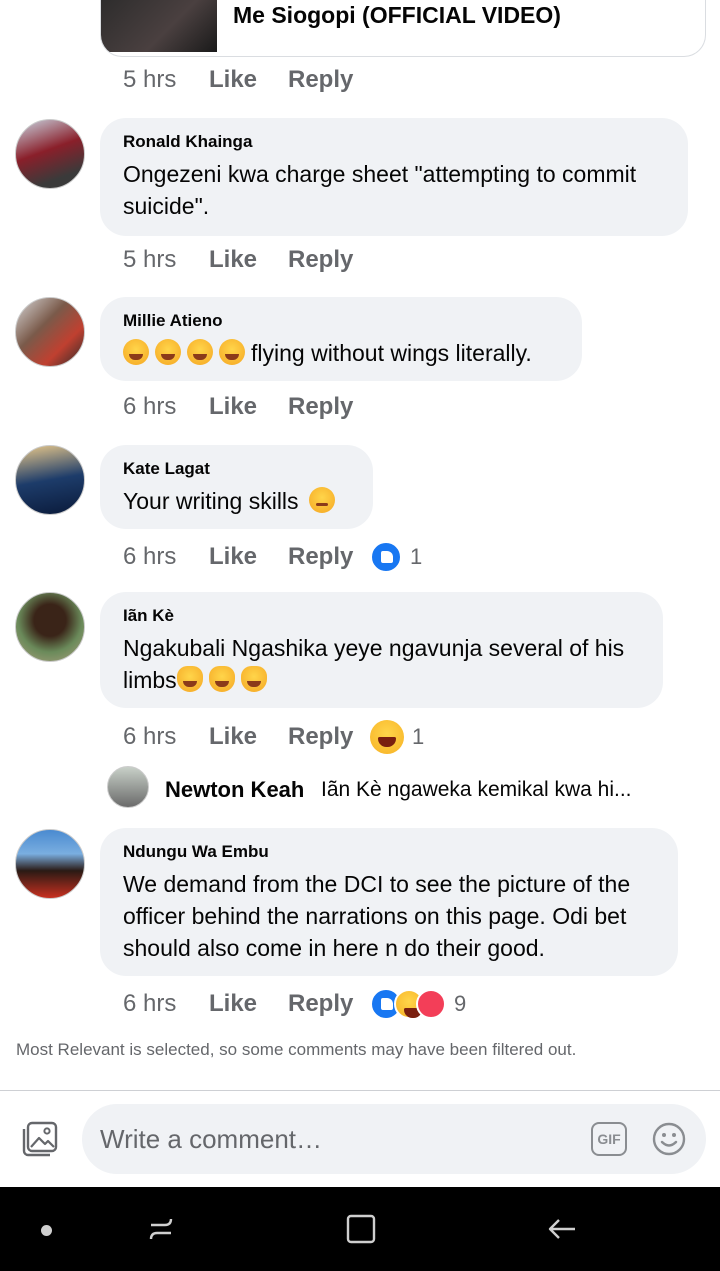  I want to click on reaction-summary: 9, so click(418, 1004).